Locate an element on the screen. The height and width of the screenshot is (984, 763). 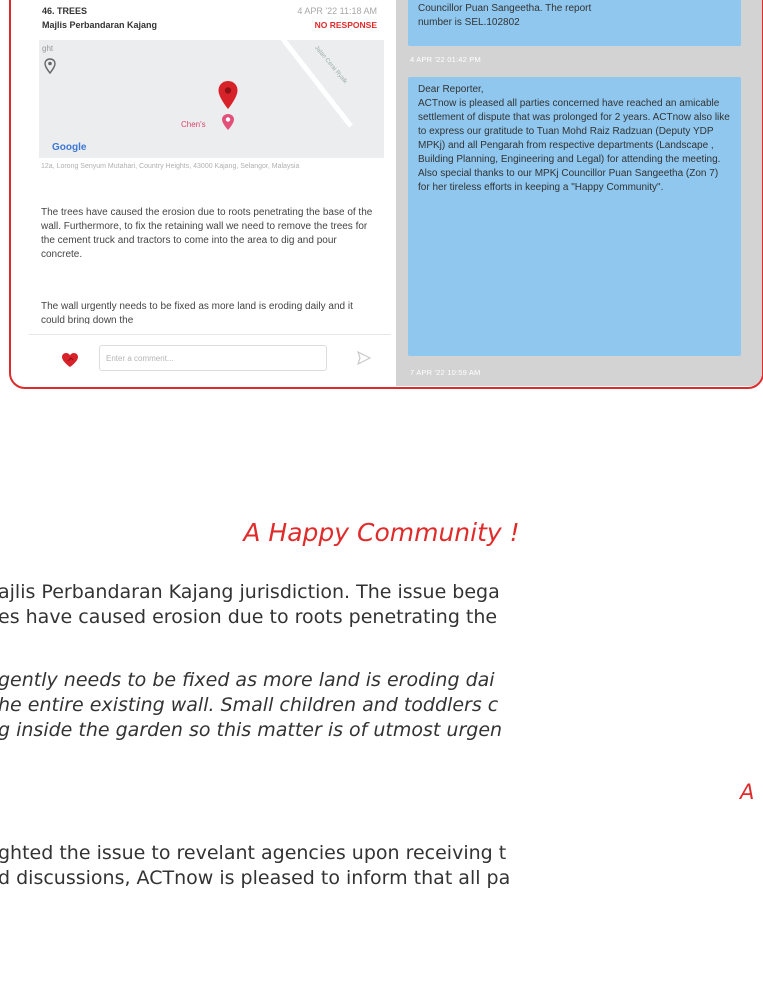
divider is located at coordinates (210, 334).